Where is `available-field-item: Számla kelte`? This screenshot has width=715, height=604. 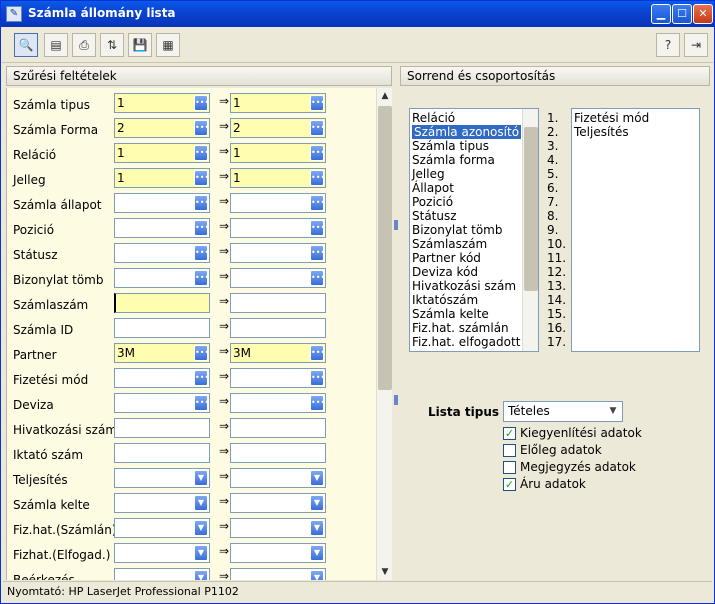 available-field-item: Számla kelte is located at coordinates (450, 314).